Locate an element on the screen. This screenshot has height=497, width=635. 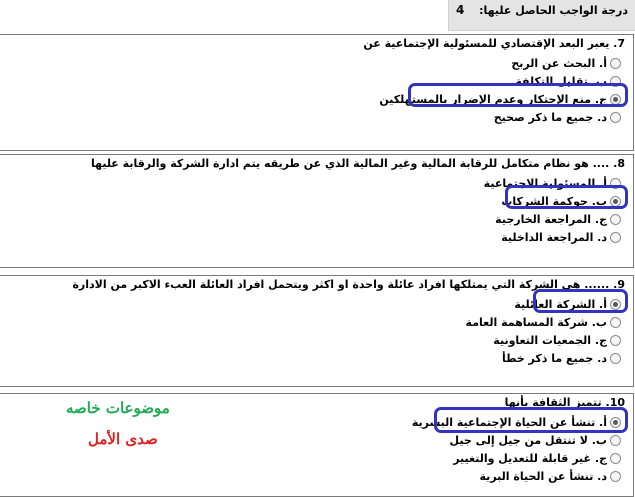
option-label: د. جميع ما ذكر صحيح is located at coordinates (550, 117).